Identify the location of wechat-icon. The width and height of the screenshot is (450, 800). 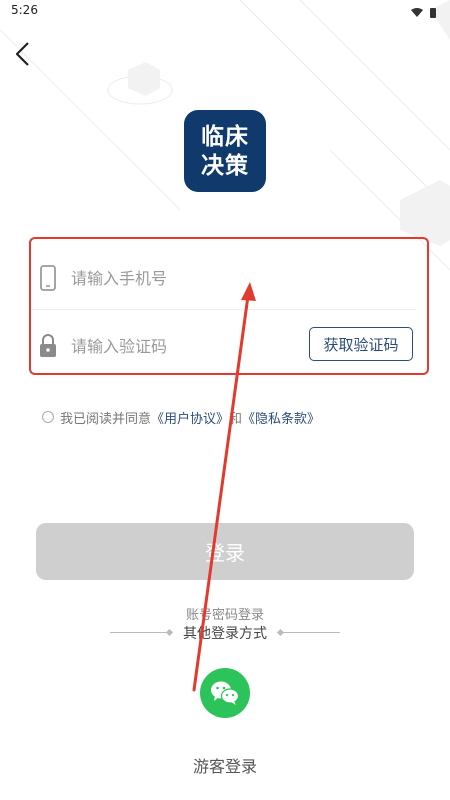
(225, 693).